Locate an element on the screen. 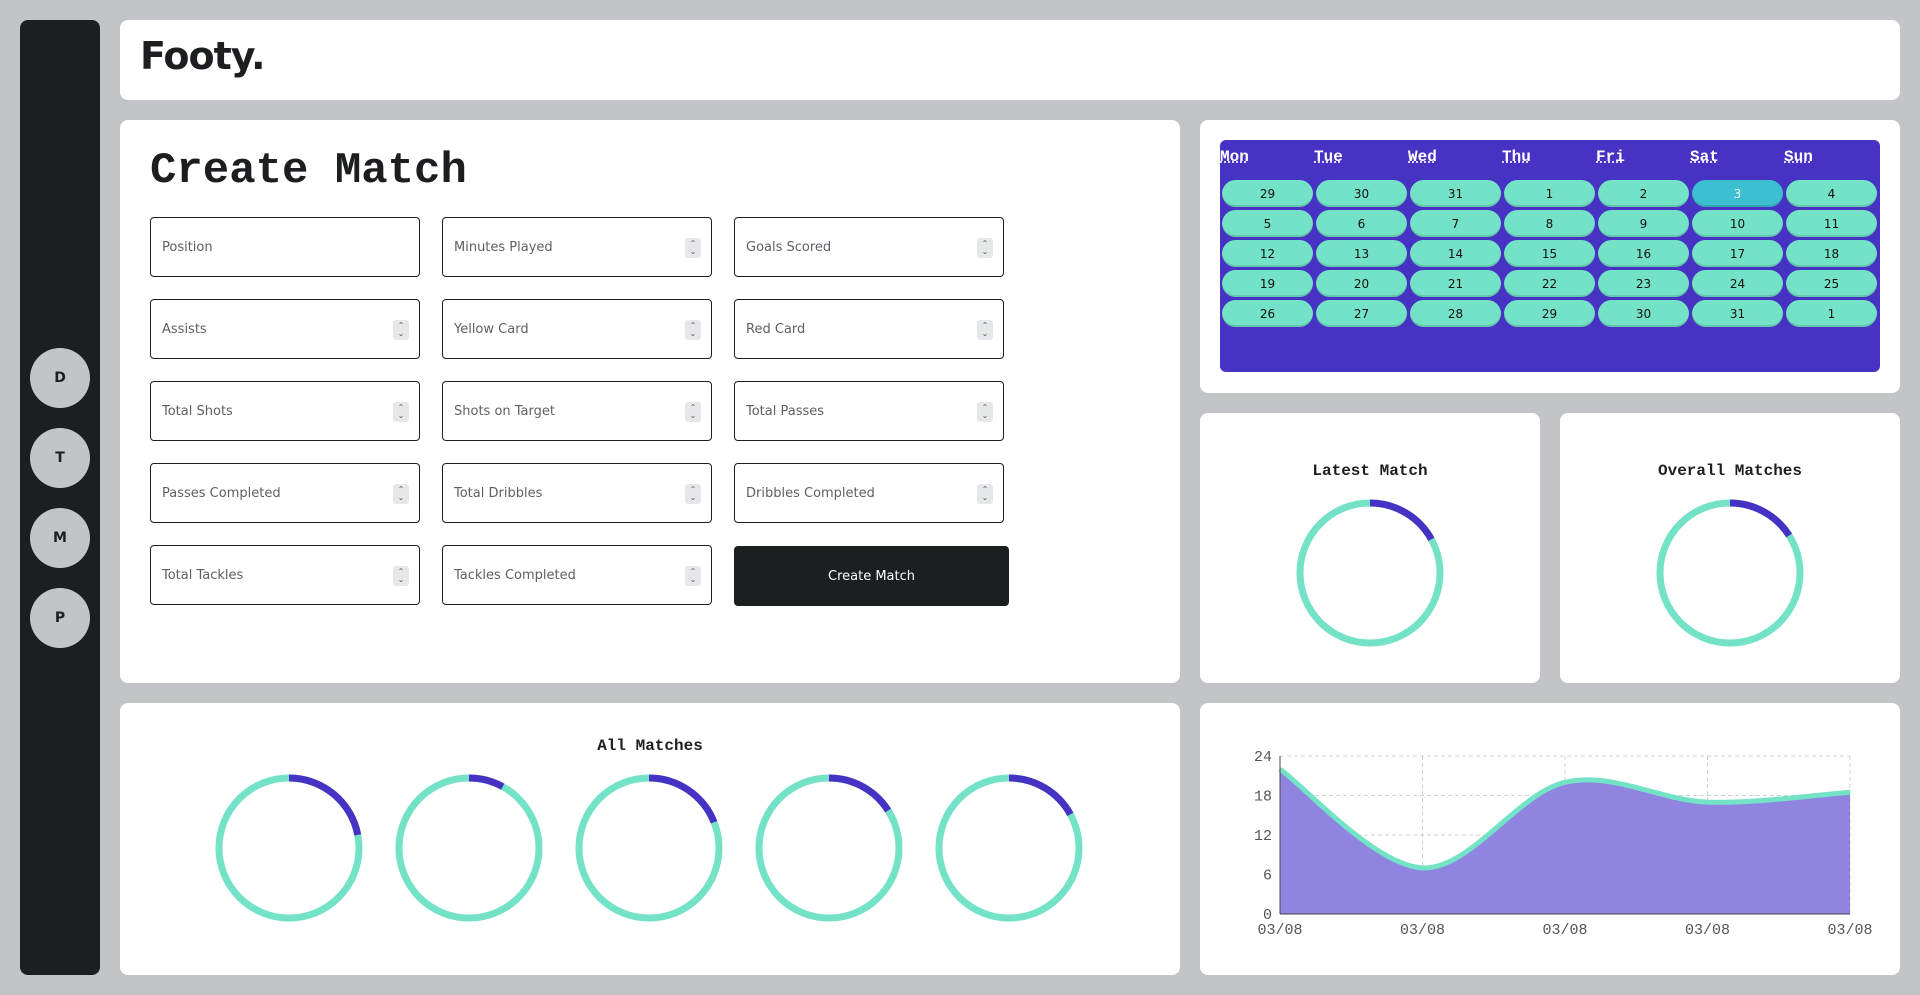  shots-on-target-field: Shots on Target ⌃ ⌄ is located at coordinates (577, 411).